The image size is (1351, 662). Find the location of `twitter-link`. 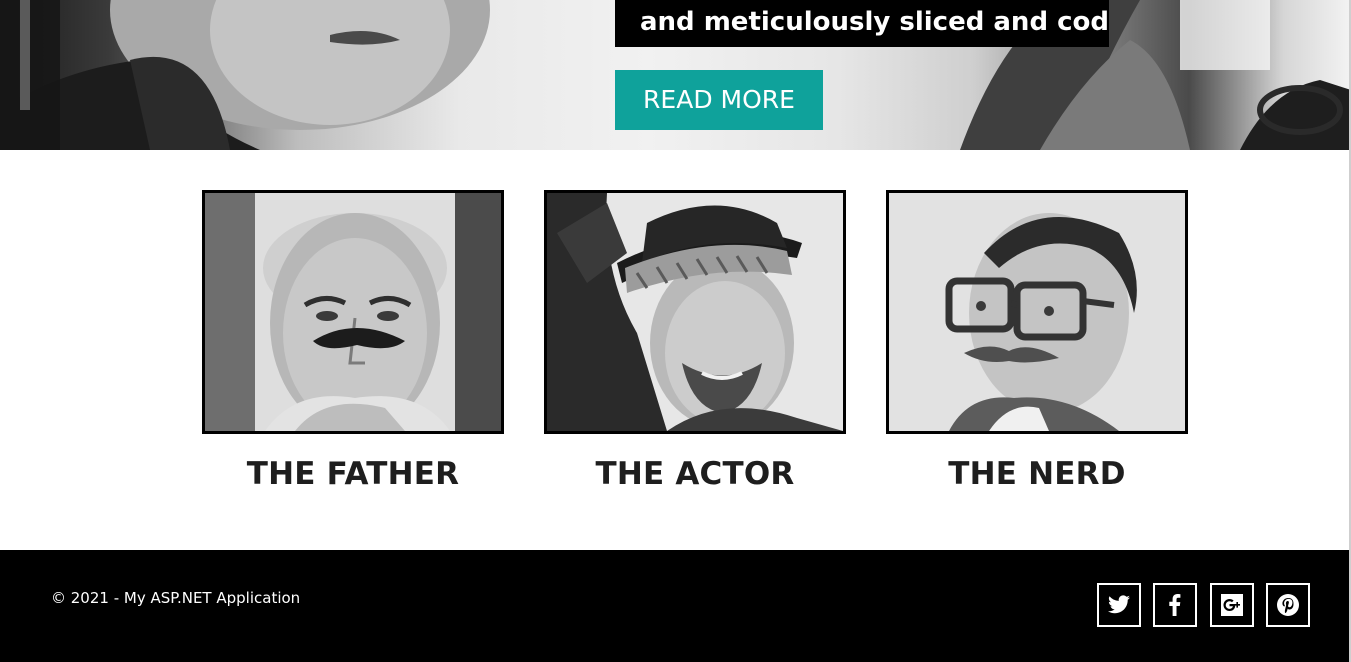

twitter-link is located at coordinates (1119, 605).